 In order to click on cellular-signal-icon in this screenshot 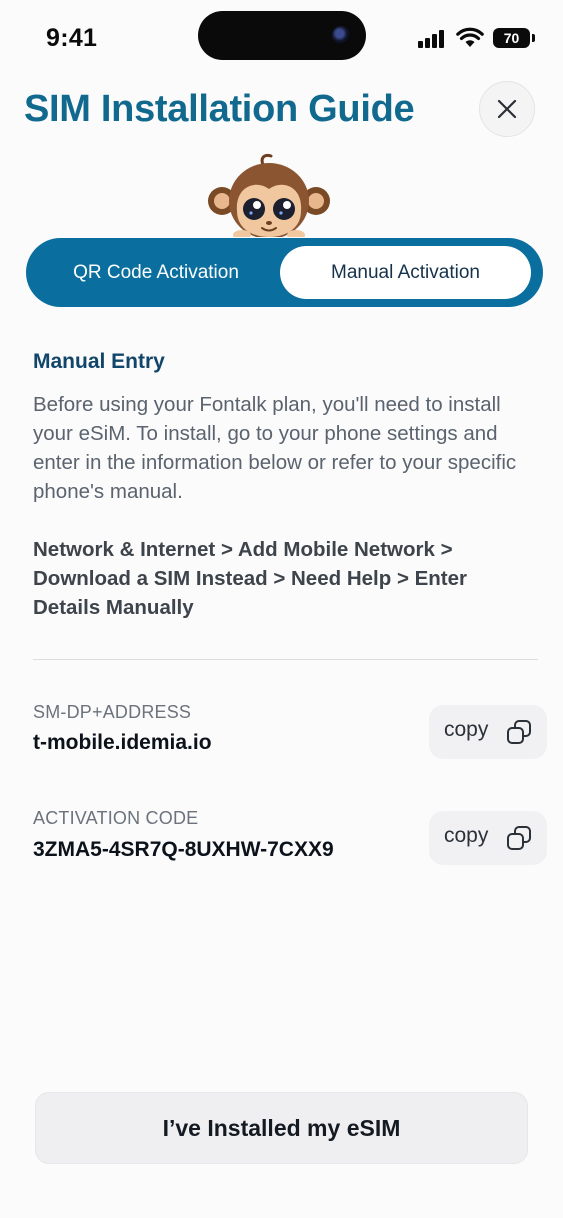, I will do `click(432, 39)`.